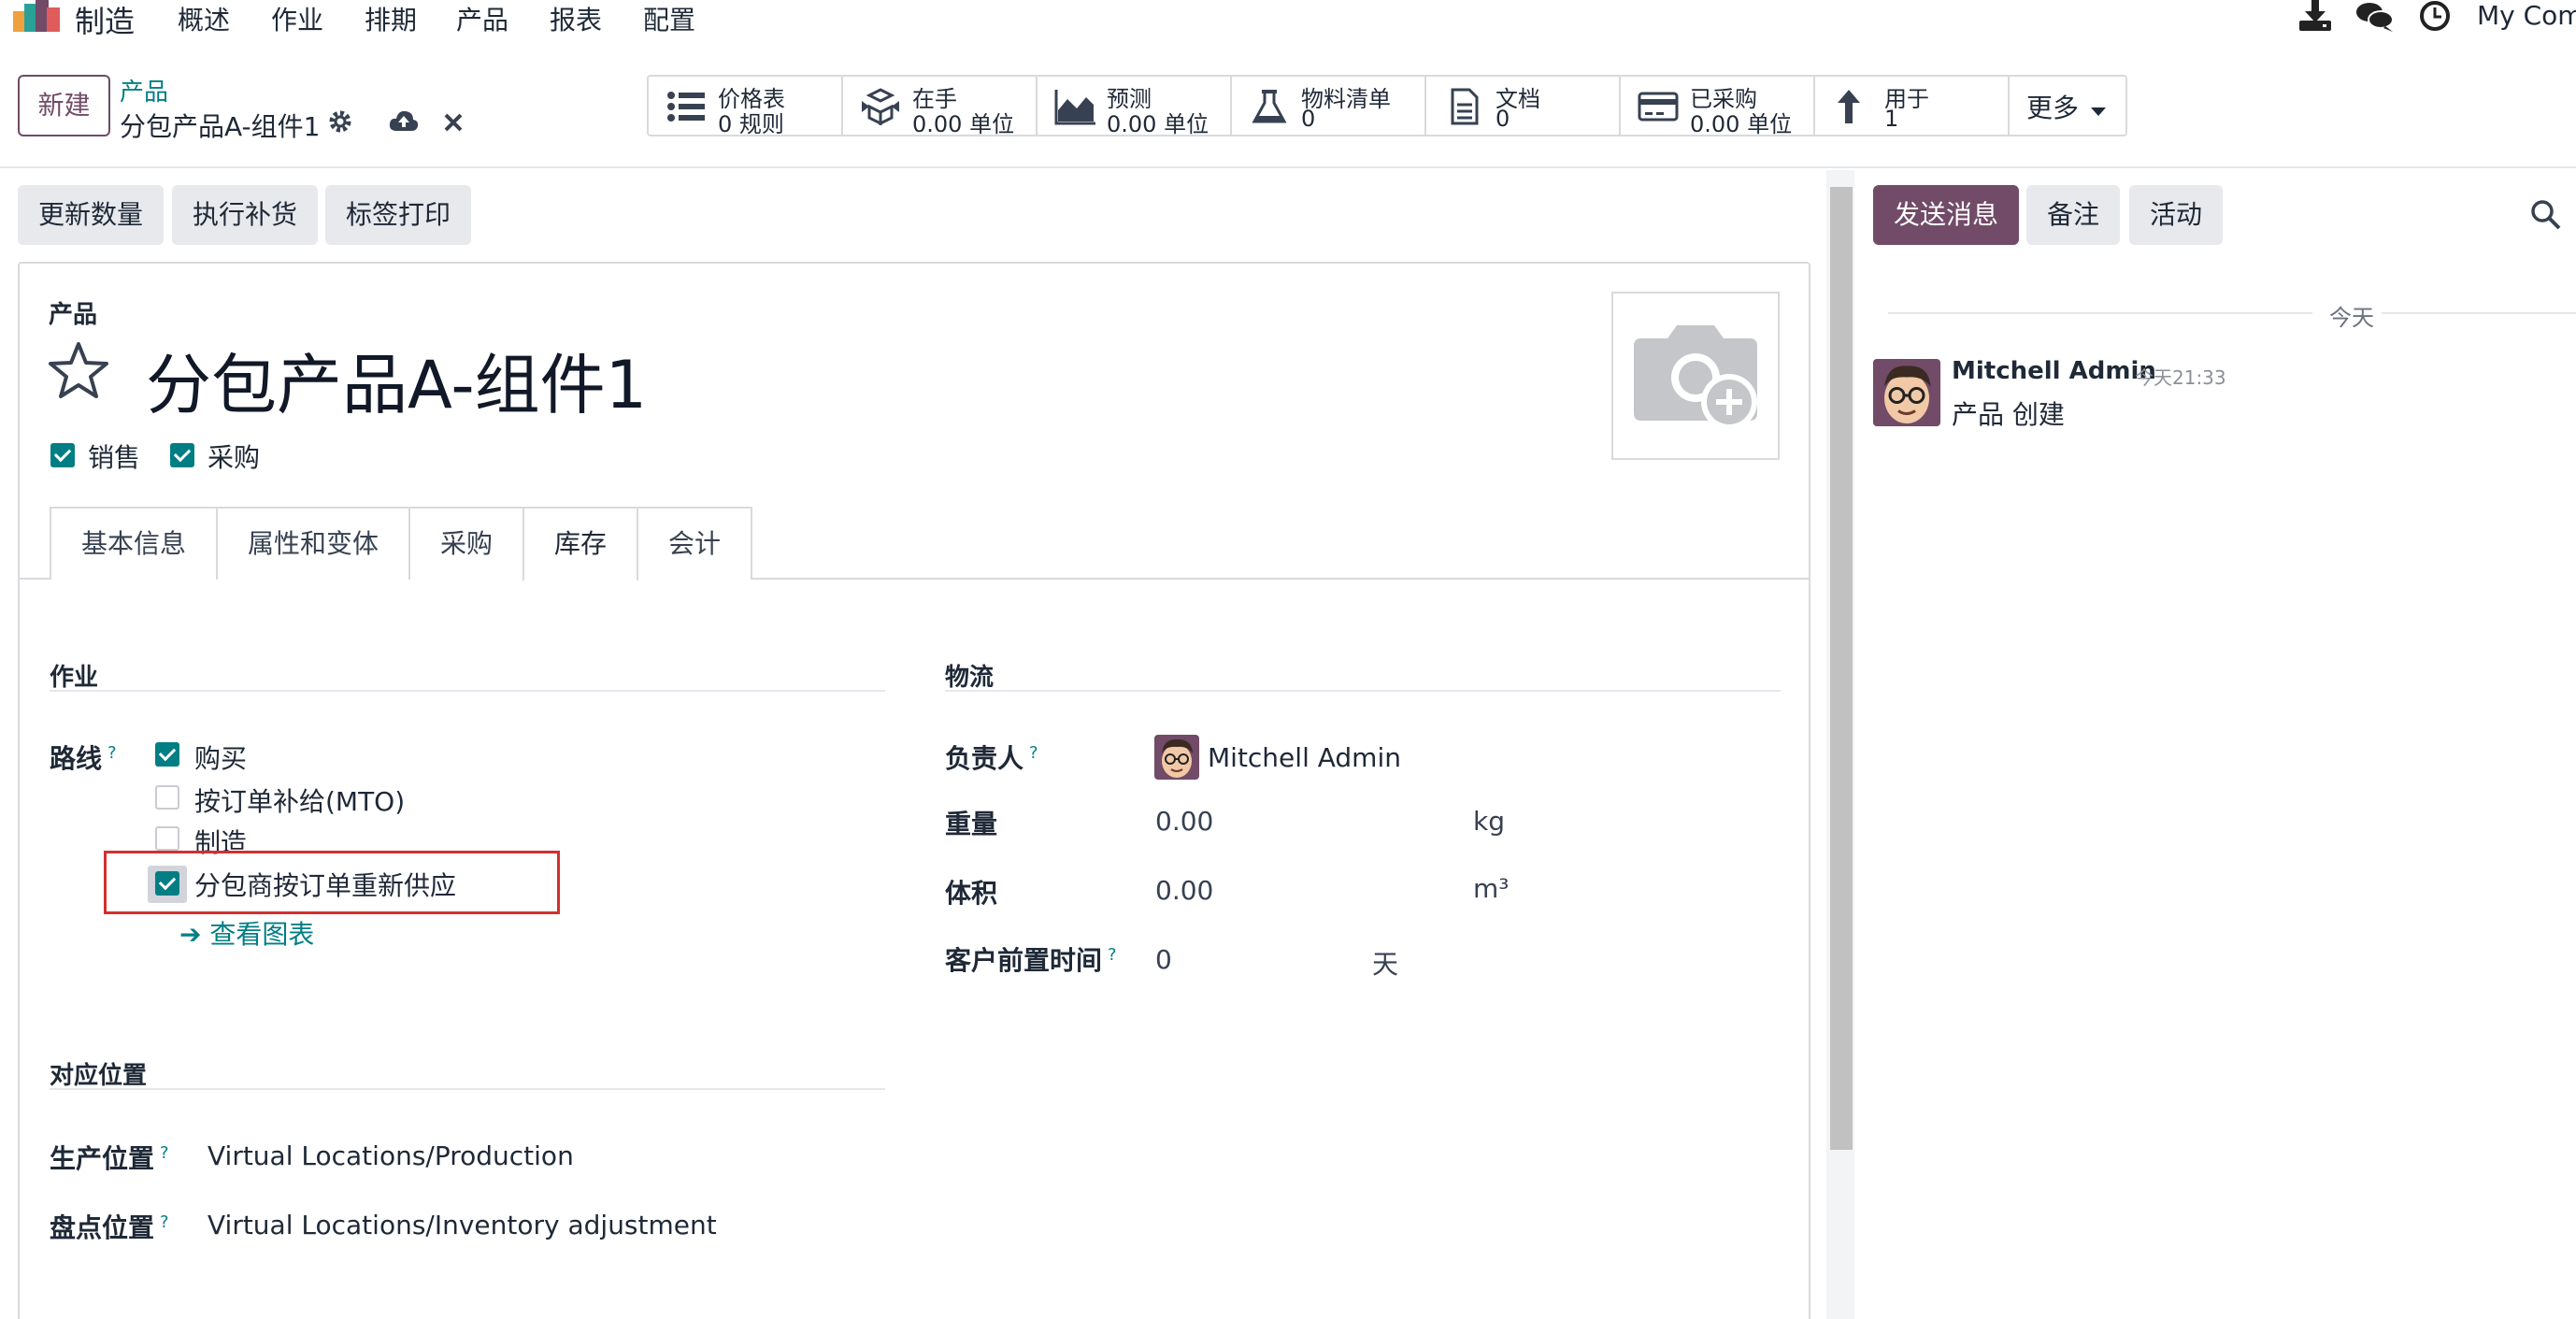 This screenshot has width=2576, height=1319. What do you see at coordinates (76, 759) in the screenshot?
I see `routes-label-text: 路线` at bounding box center [76, 759].